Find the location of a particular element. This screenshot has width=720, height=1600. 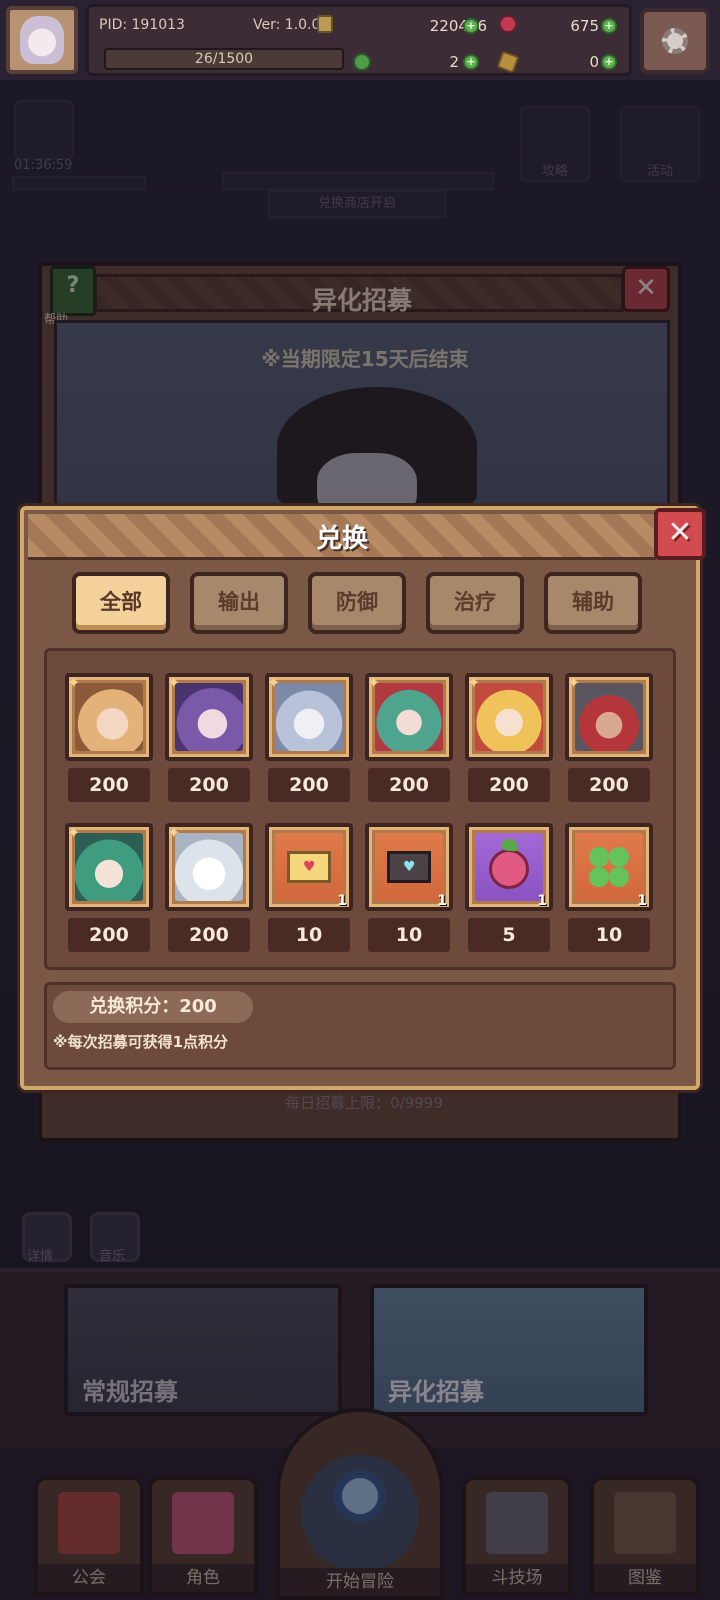

exchange-item-hero-white-ghost: ✦ 200 is located at coordinates (209, 891).